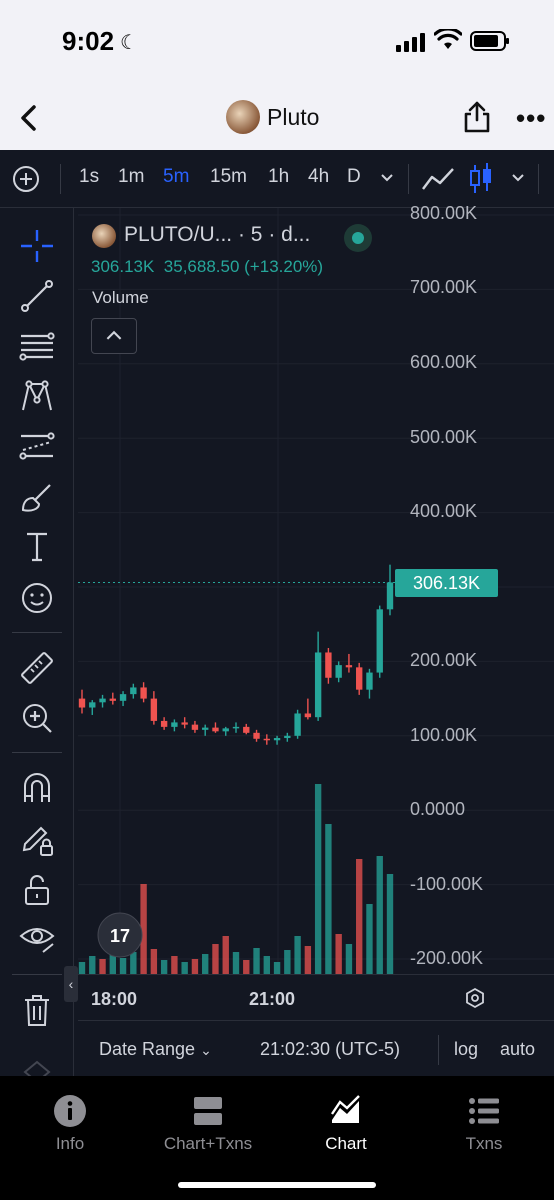 This screenshot has height=1200, width=554. I want to click on legend-price: 306.13K, so click(123, 266).